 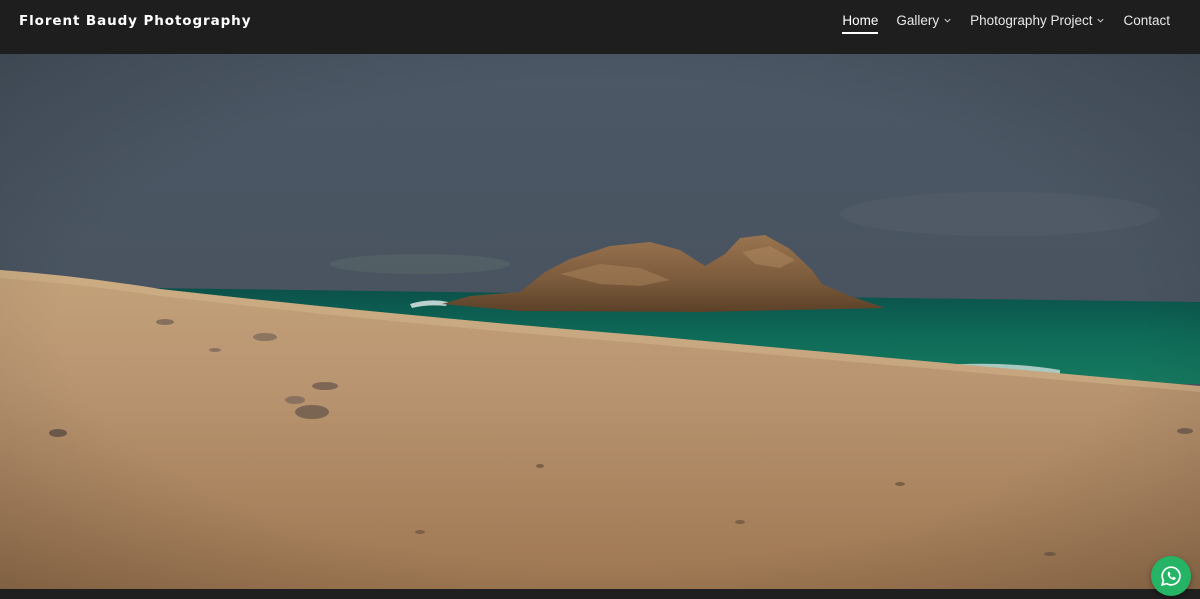 I want to click on whatsapp-chat-button, so click(x=1171, y=576).